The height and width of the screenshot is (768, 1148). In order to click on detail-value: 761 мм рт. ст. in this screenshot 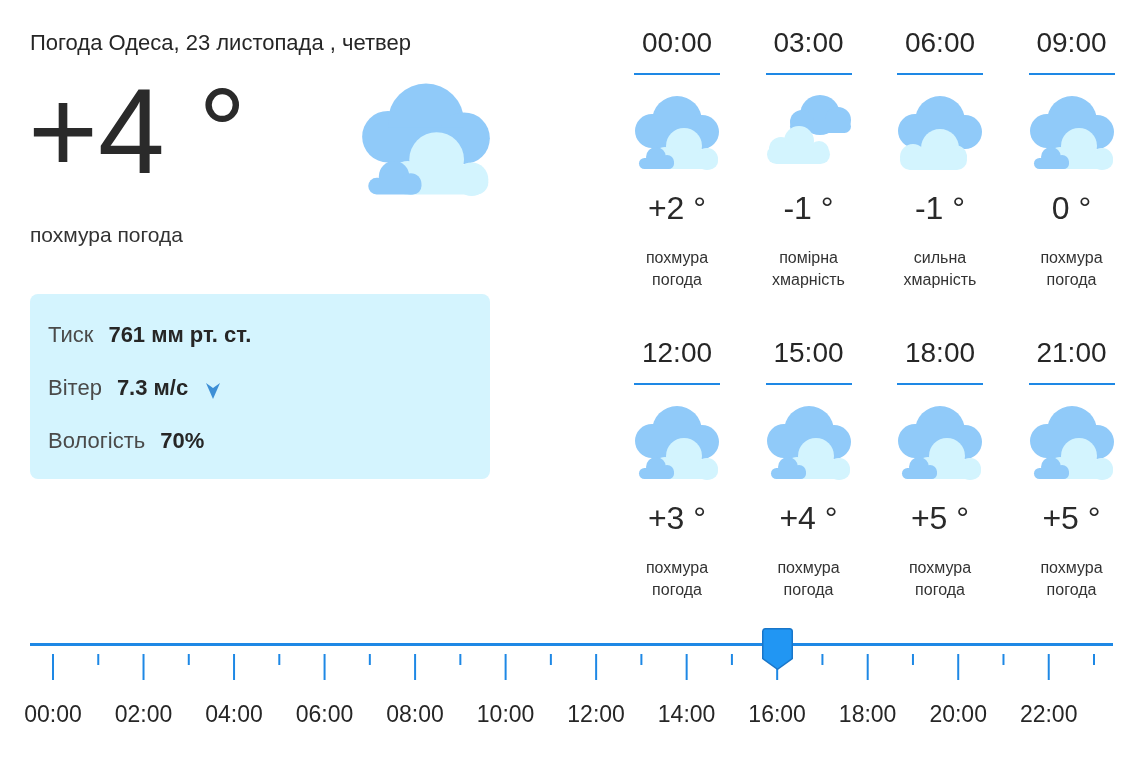, I will do `click(180, 335)`.